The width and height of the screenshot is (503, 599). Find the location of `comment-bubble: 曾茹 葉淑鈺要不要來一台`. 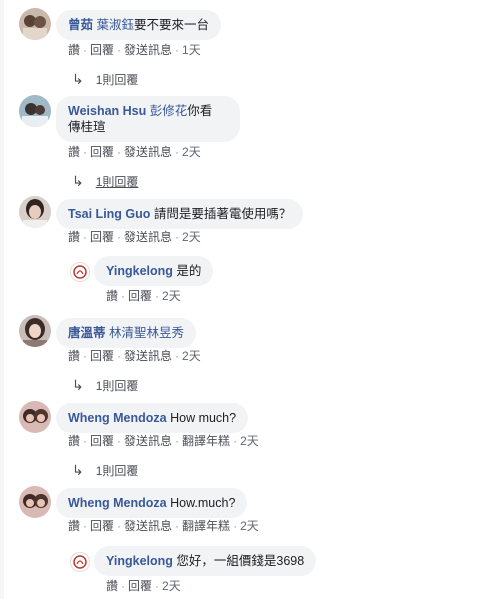

comment-bubble: 曾茹 葉淑鈺要不要來一台 is located at coordinates (139, 25).